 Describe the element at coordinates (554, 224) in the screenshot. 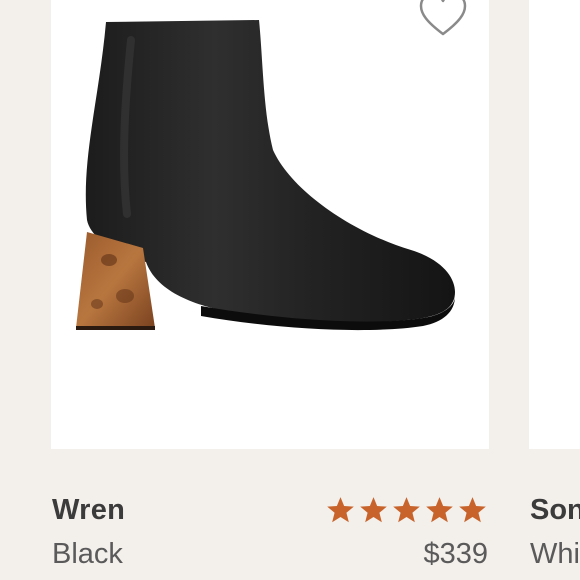

I see `product-image-next` at that location.